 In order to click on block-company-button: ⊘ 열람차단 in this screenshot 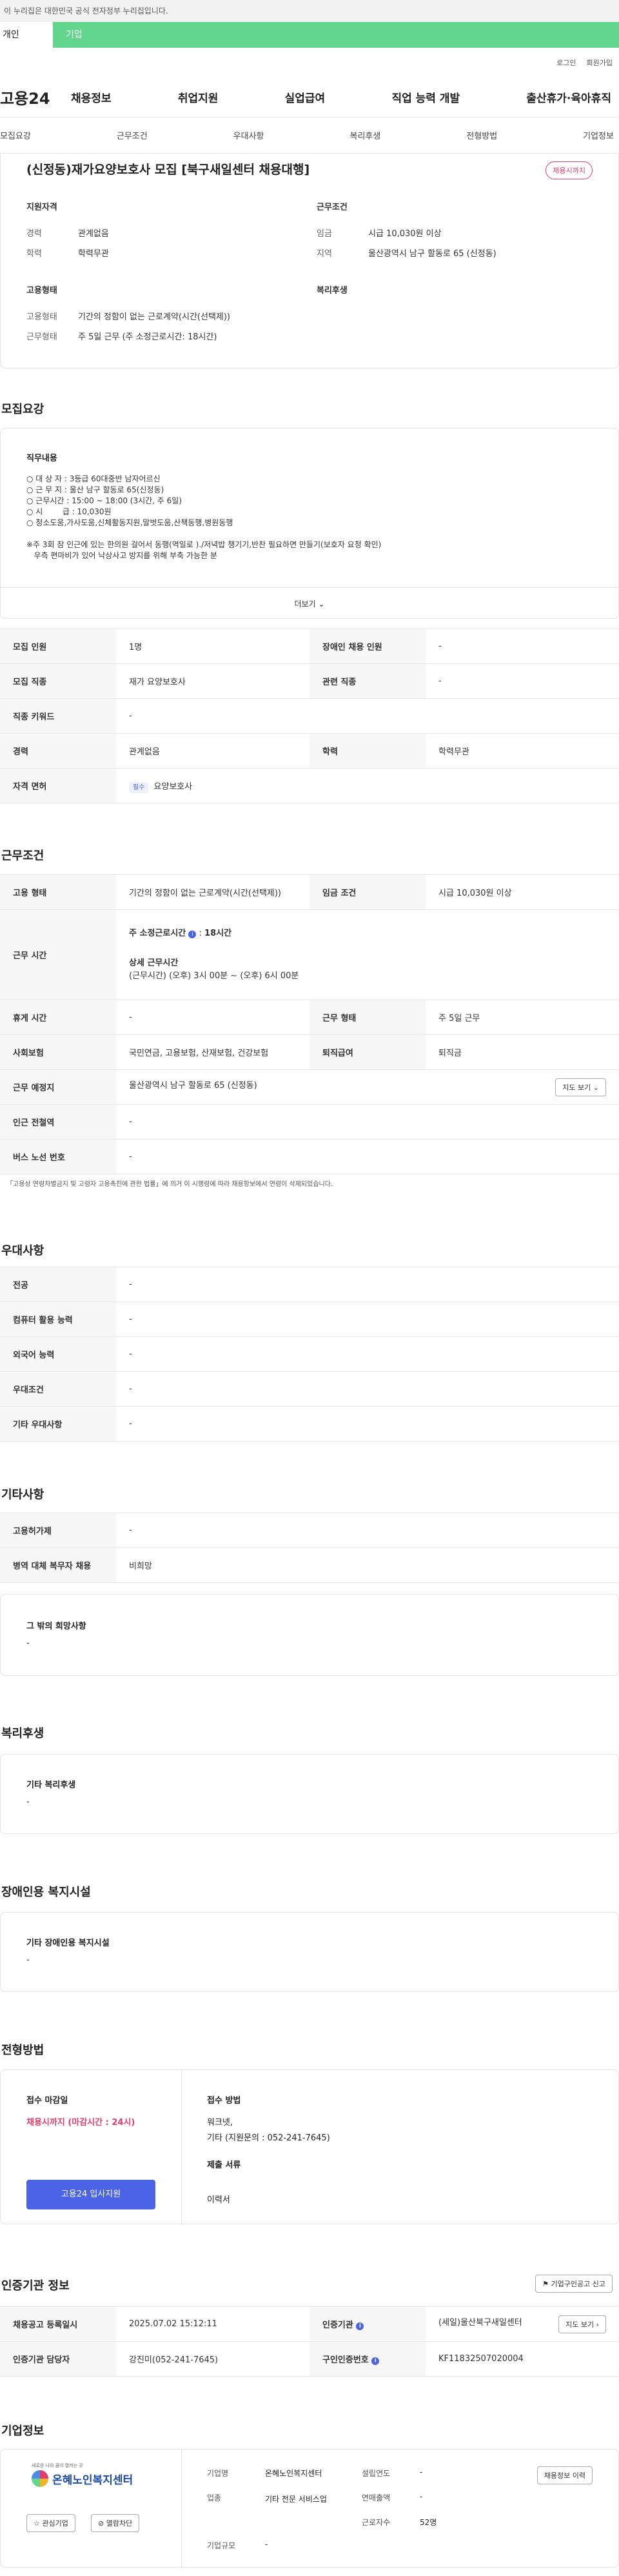, I will do `click(115, 2523)`.